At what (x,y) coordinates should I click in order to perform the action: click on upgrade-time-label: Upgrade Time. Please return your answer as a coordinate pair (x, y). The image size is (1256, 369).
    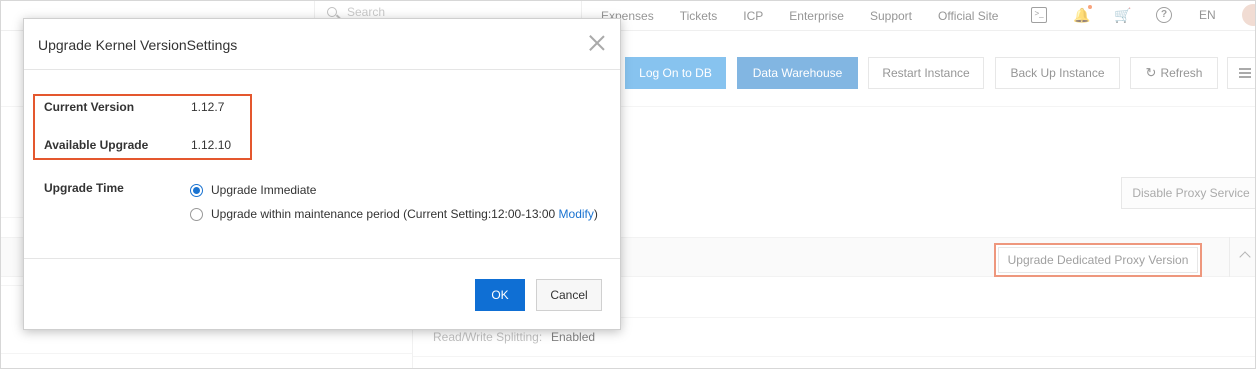
    Looking at the image, I should click on (84, 188).